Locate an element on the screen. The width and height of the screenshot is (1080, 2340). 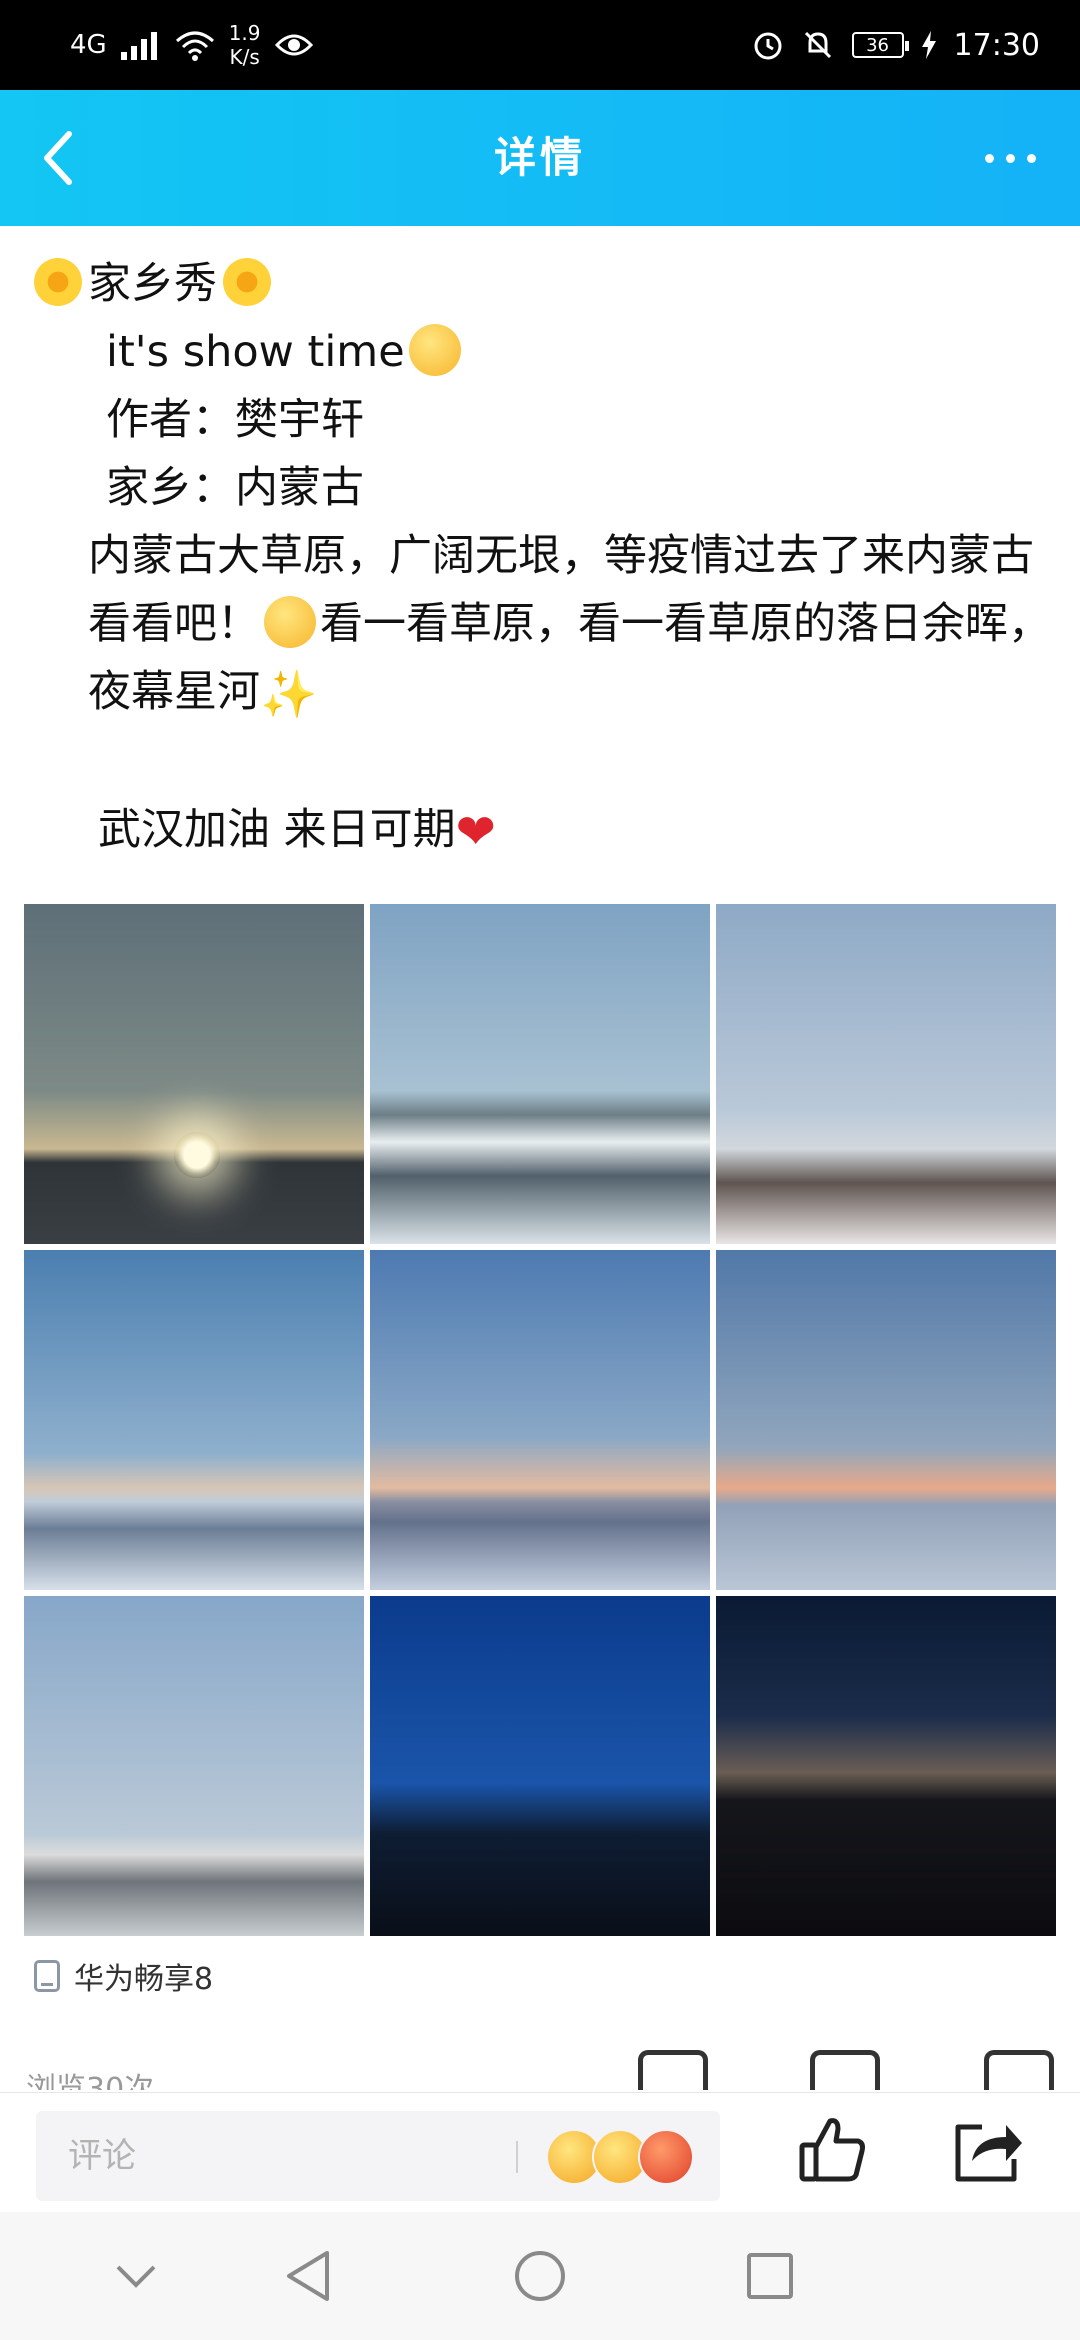
heart-icon: ❤ is located at coordinates (475, 832).